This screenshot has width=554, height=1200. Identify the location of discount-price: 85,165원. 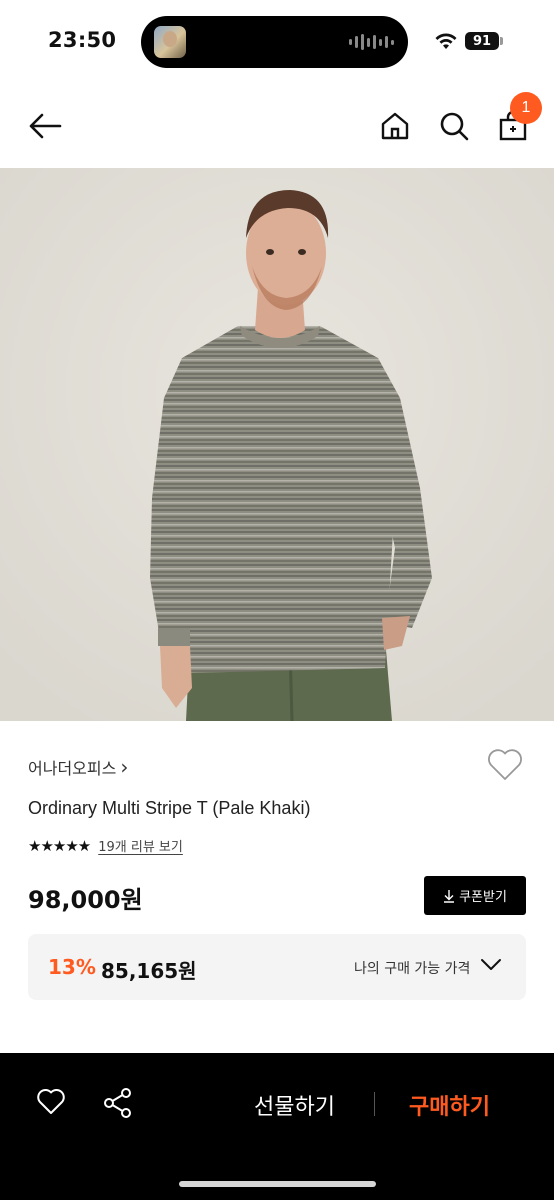
(149, 971).